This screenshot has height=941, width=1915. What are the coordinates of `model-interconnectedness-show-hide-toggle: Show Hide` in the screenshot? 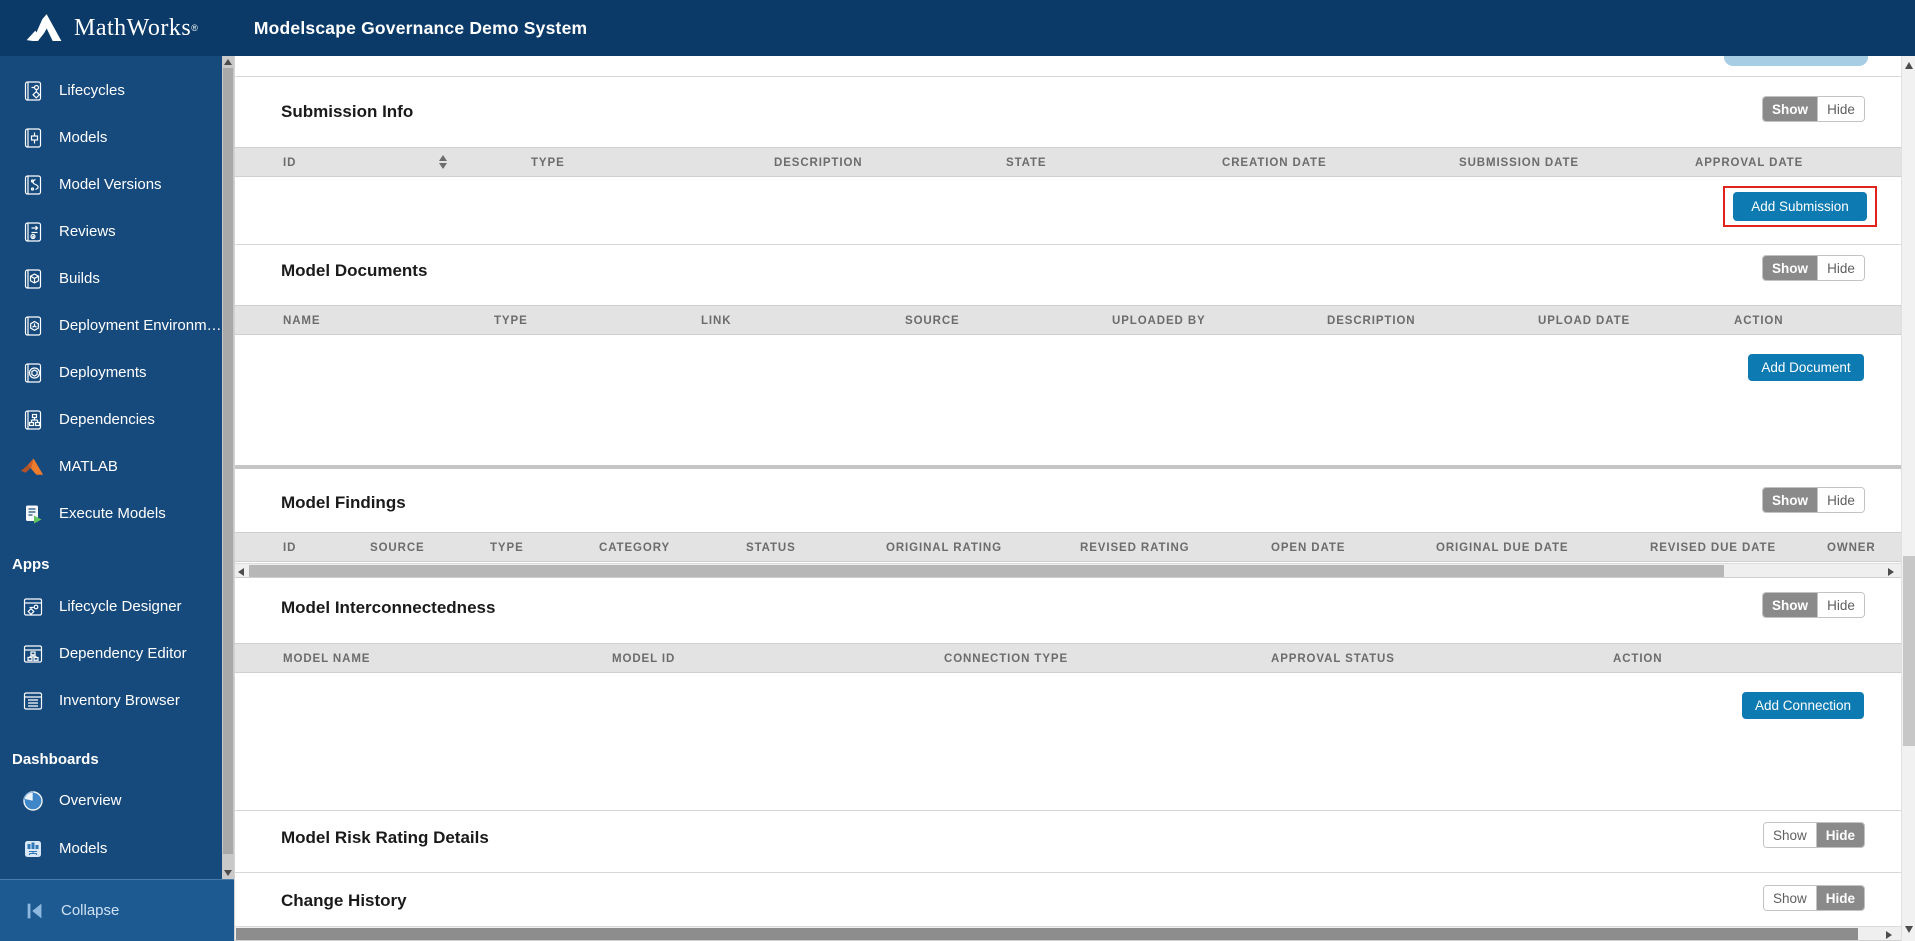 It's located at (1813, 605).